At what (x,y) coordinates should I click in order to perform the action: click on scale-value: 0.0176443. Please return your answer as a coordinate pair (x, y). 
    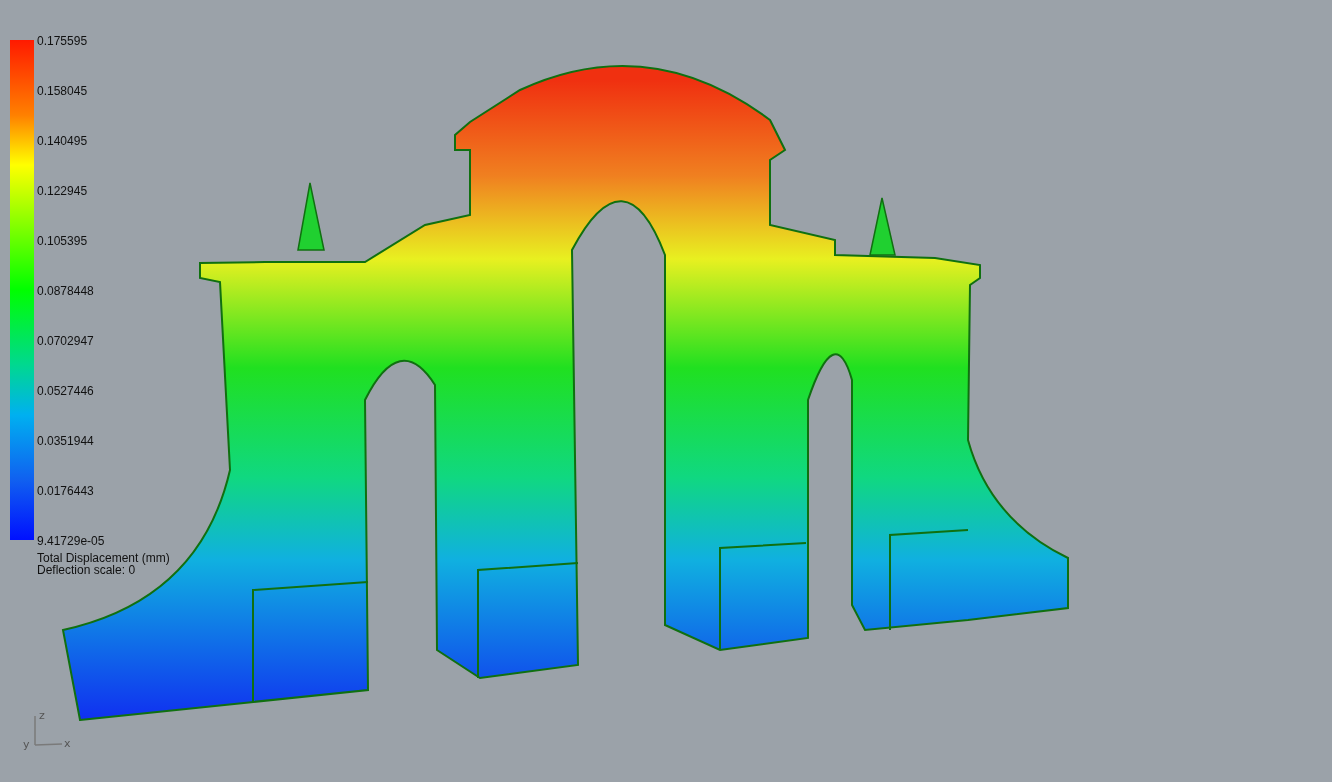
    Looking at the image, I should click on (66, 491).